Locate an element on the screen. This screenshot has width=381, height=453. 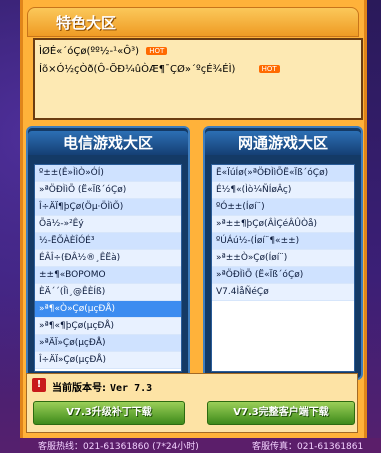
version-label: 当前版本号: Ver 7.3 is located at coordinates (102, 386).